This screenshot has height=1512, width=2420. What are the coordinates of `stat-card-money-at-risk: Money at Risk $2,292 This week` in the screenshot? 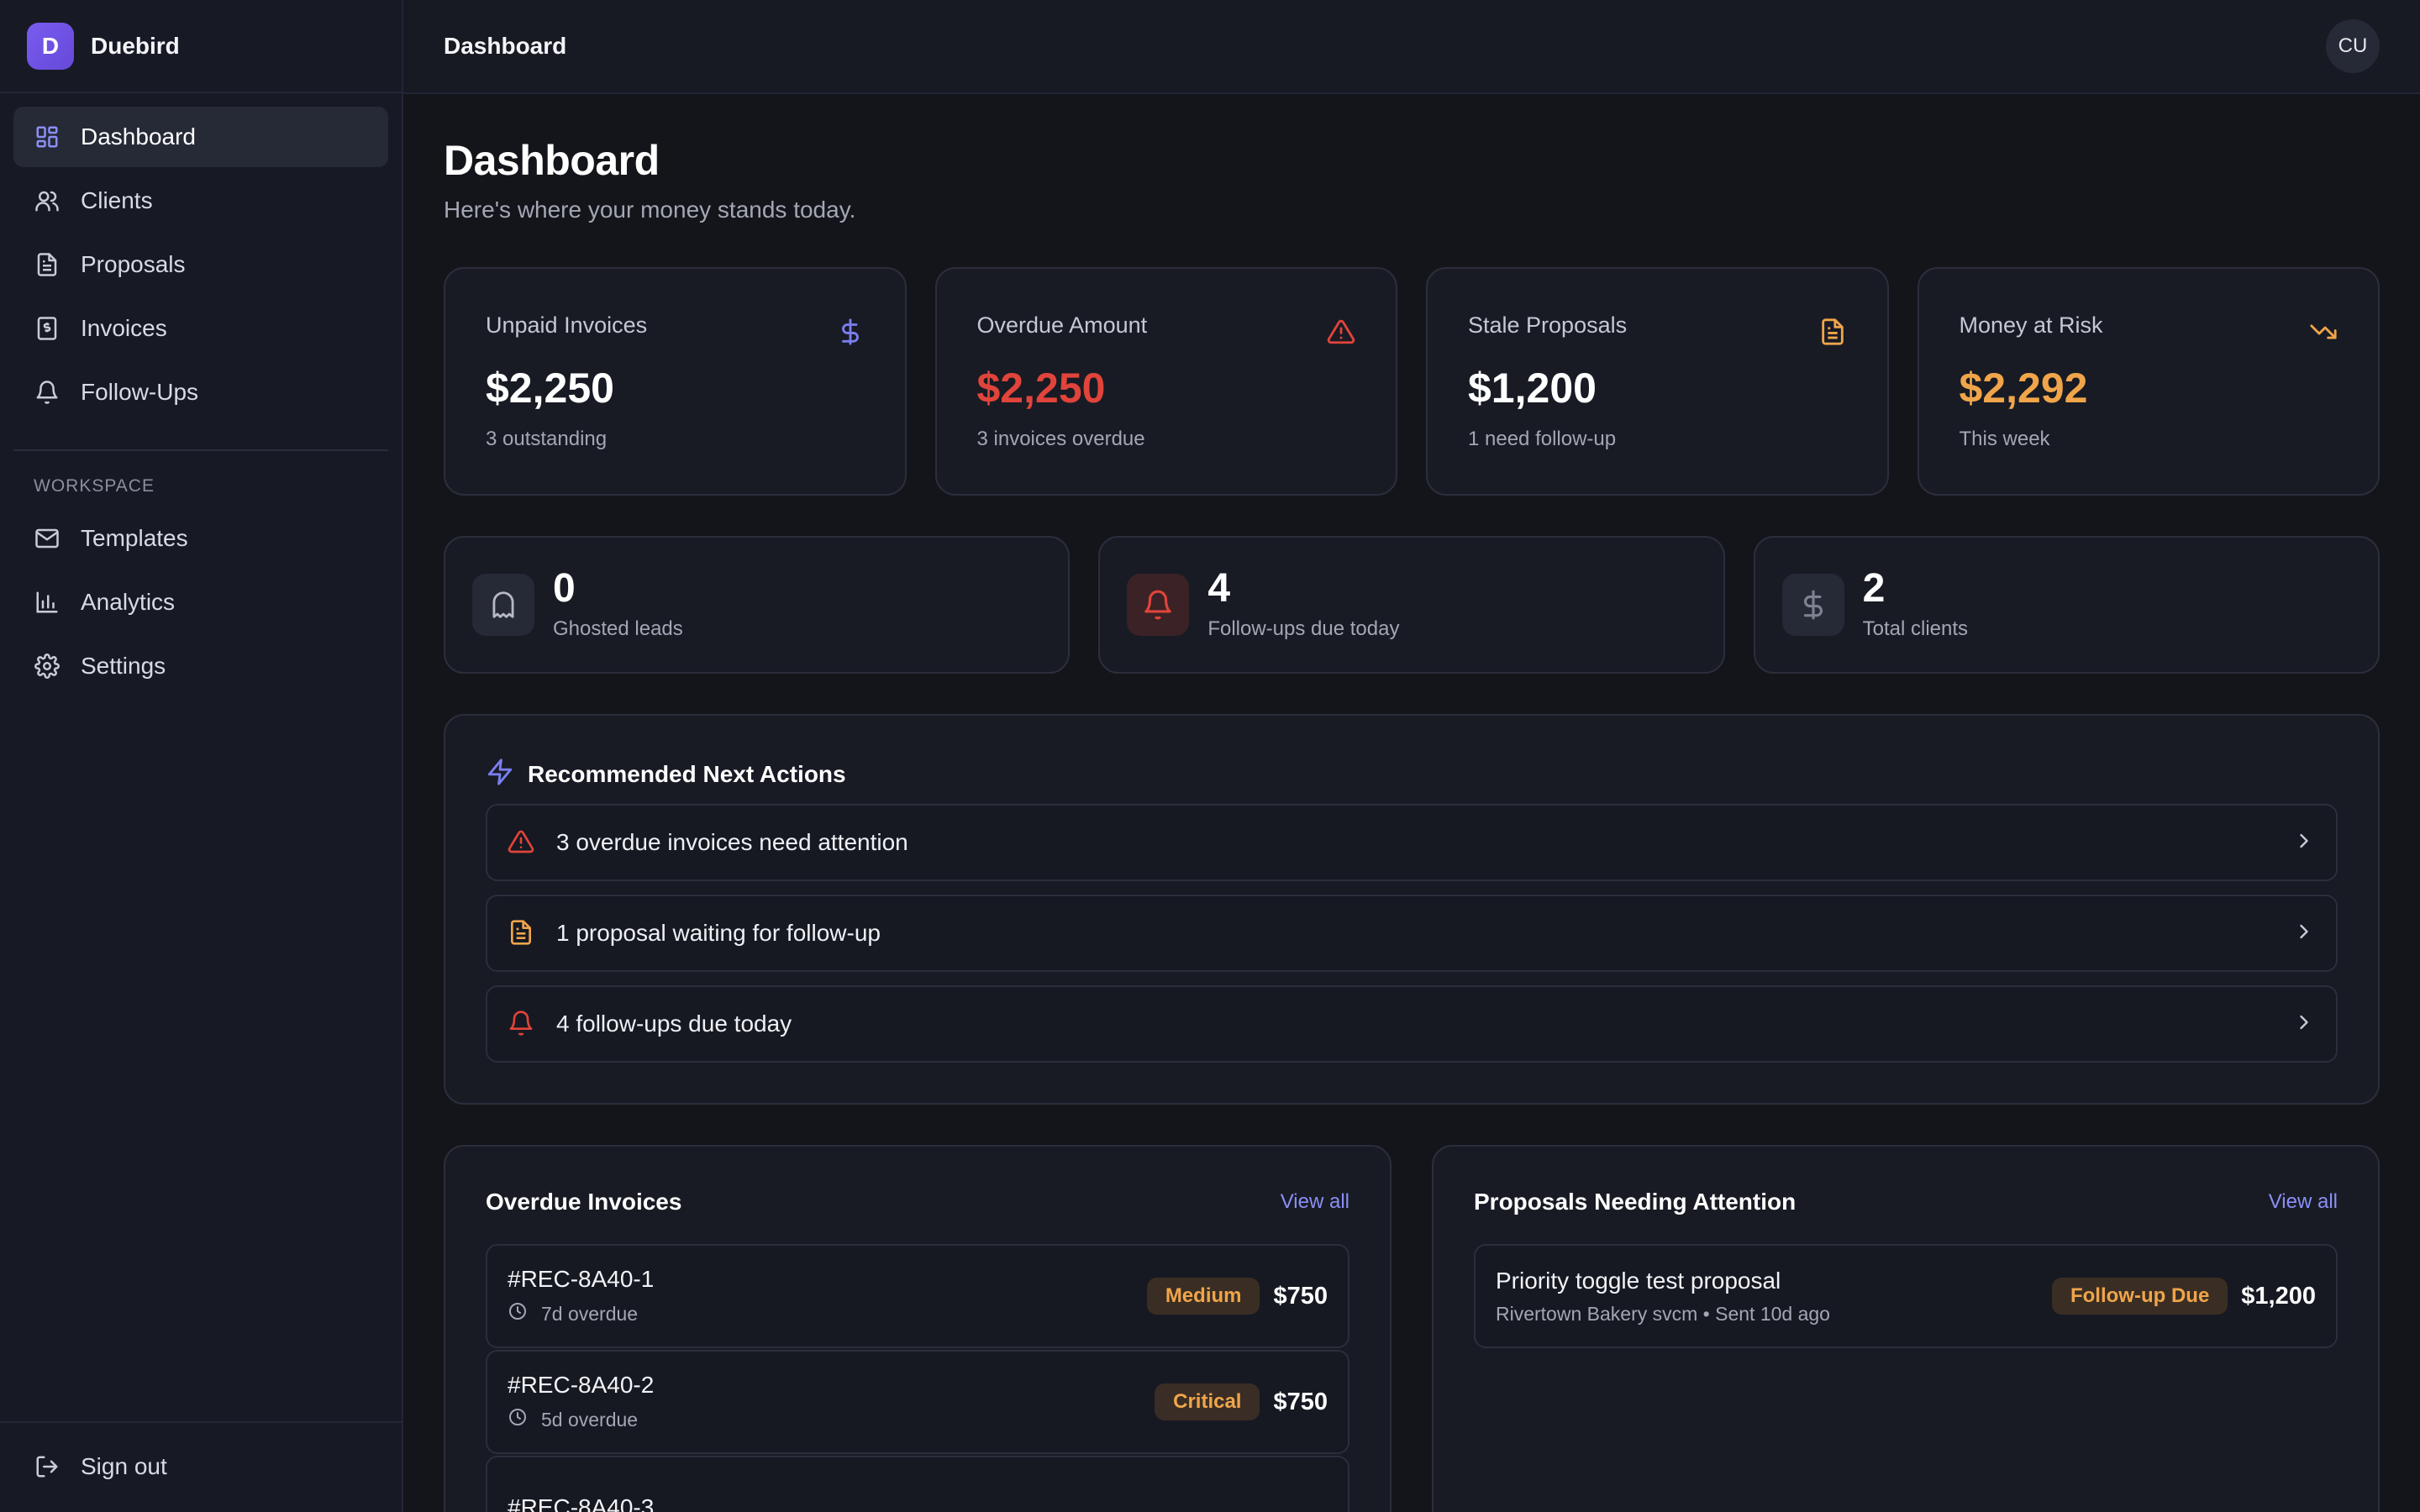 It's located at (2148, 381).